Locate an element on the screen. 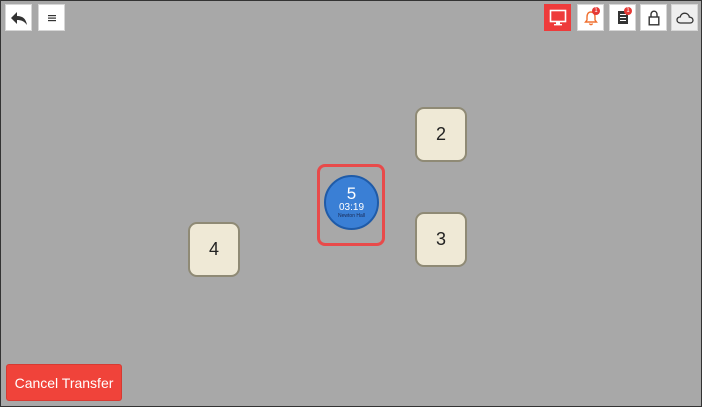 The height and width of the screenshot is (407, 702). notification-count-badge: 1 is located at coordinates (596, 11).